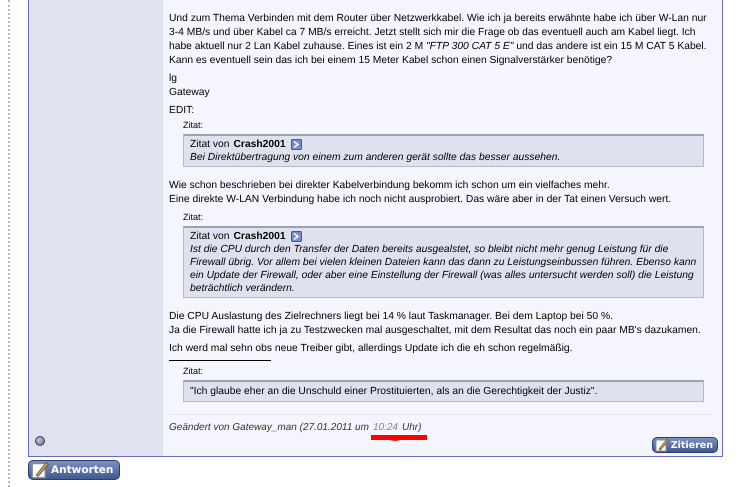  Describe the element at coordinates (420, 200) in the screenshot. I see `post-text: Eine direkte W-LAN Verbindung habe ich noch nicht ausprobiert. Das wäre aber in der Tat einen Versuch wert.` at that location.